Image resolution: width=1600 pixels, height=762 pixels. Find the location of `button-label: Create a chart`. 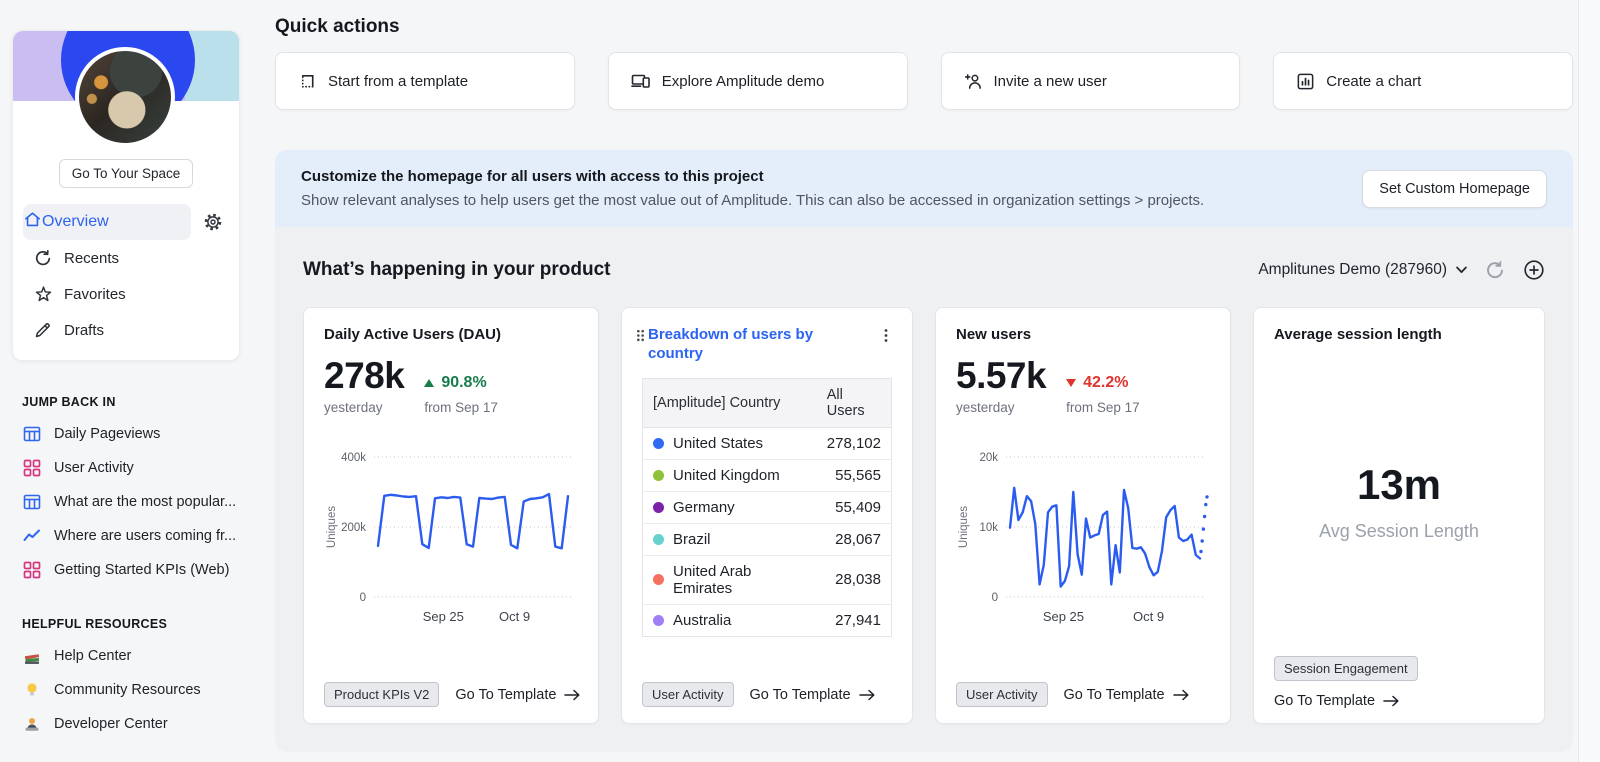

button-label: Create a chart is located at coordinates (1374, 81).